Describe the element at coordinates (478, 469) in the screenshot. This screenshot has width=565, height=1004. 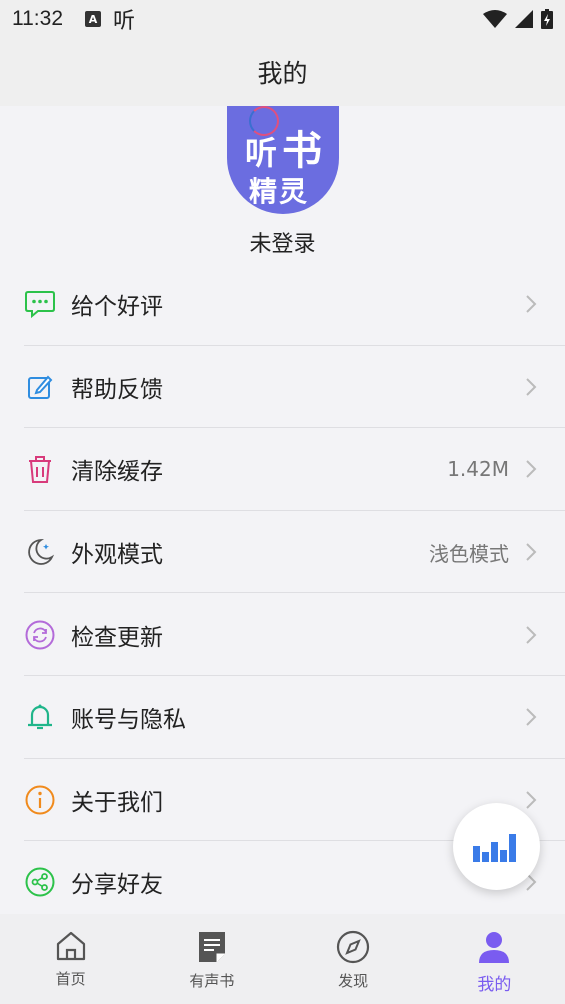
I see `cache-size-value: 1.42M` at that location.